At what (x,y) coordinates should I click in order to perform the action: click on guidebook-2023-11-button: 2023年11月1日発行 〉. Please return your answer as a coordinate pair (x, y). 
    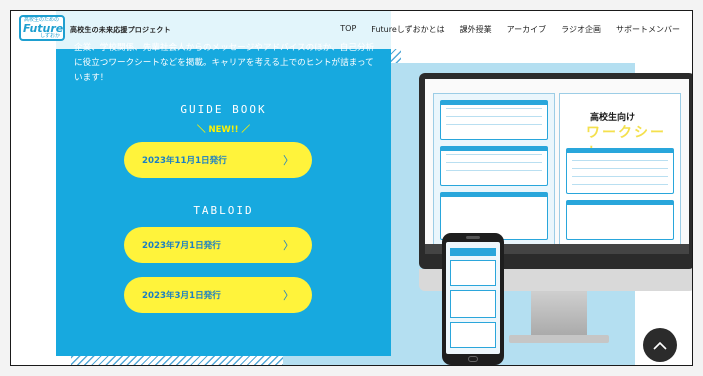
    Looking at the image, I should click on (218, 160).